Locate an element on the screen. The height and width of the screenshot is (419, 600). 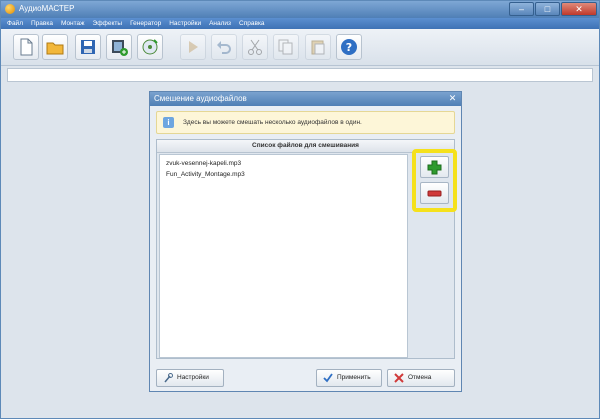
play-marker-icon is located at coordinates (193, 47).